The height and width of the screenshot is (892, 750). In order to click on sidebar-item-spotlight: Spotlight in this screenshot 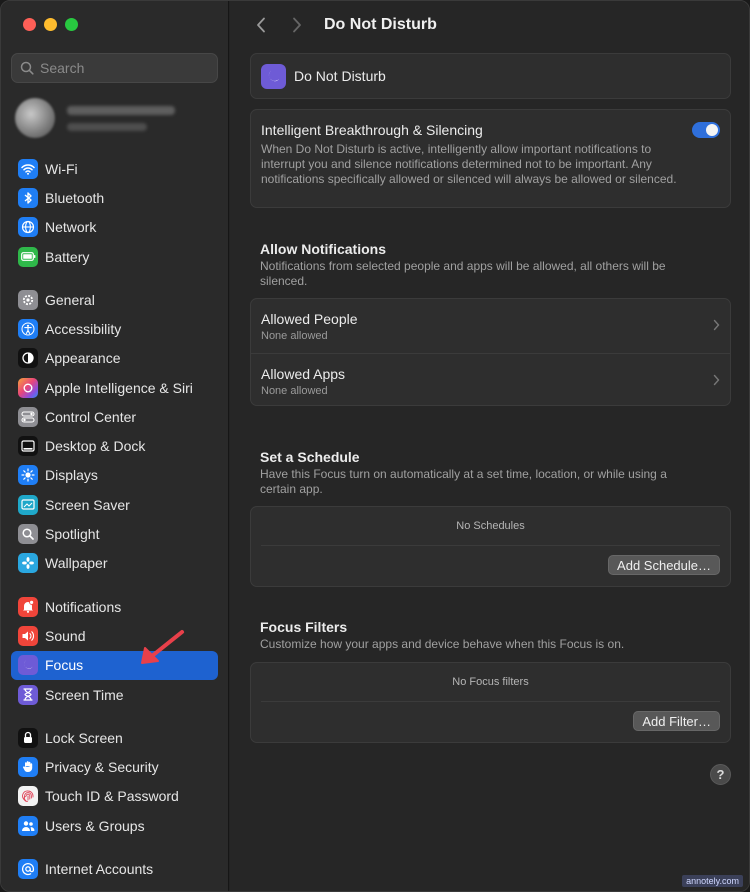, I will do `click(114, 533)`.